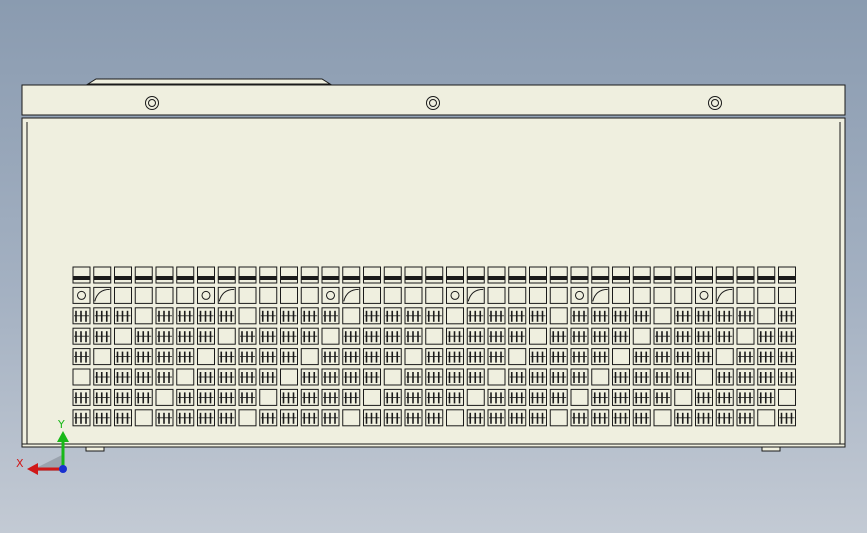 This screenshot has height=533, width=867. I want to click on triad-z-axis, so click(63, 469).